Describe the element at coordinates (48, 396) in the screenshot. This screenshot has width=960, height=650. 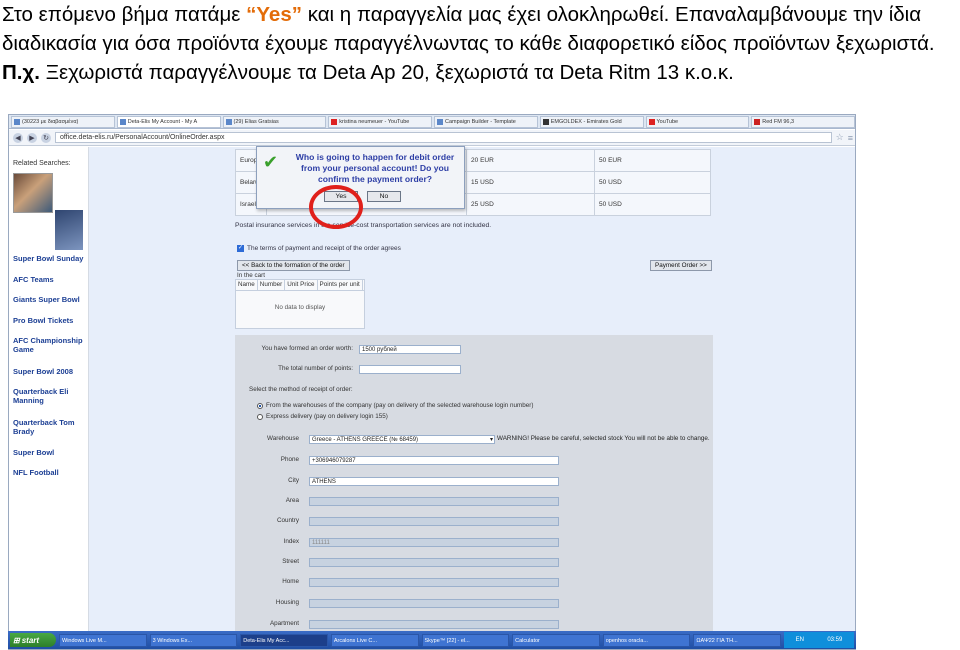
I see `sidebar-link: Quarterback Eli Manning` at that location.